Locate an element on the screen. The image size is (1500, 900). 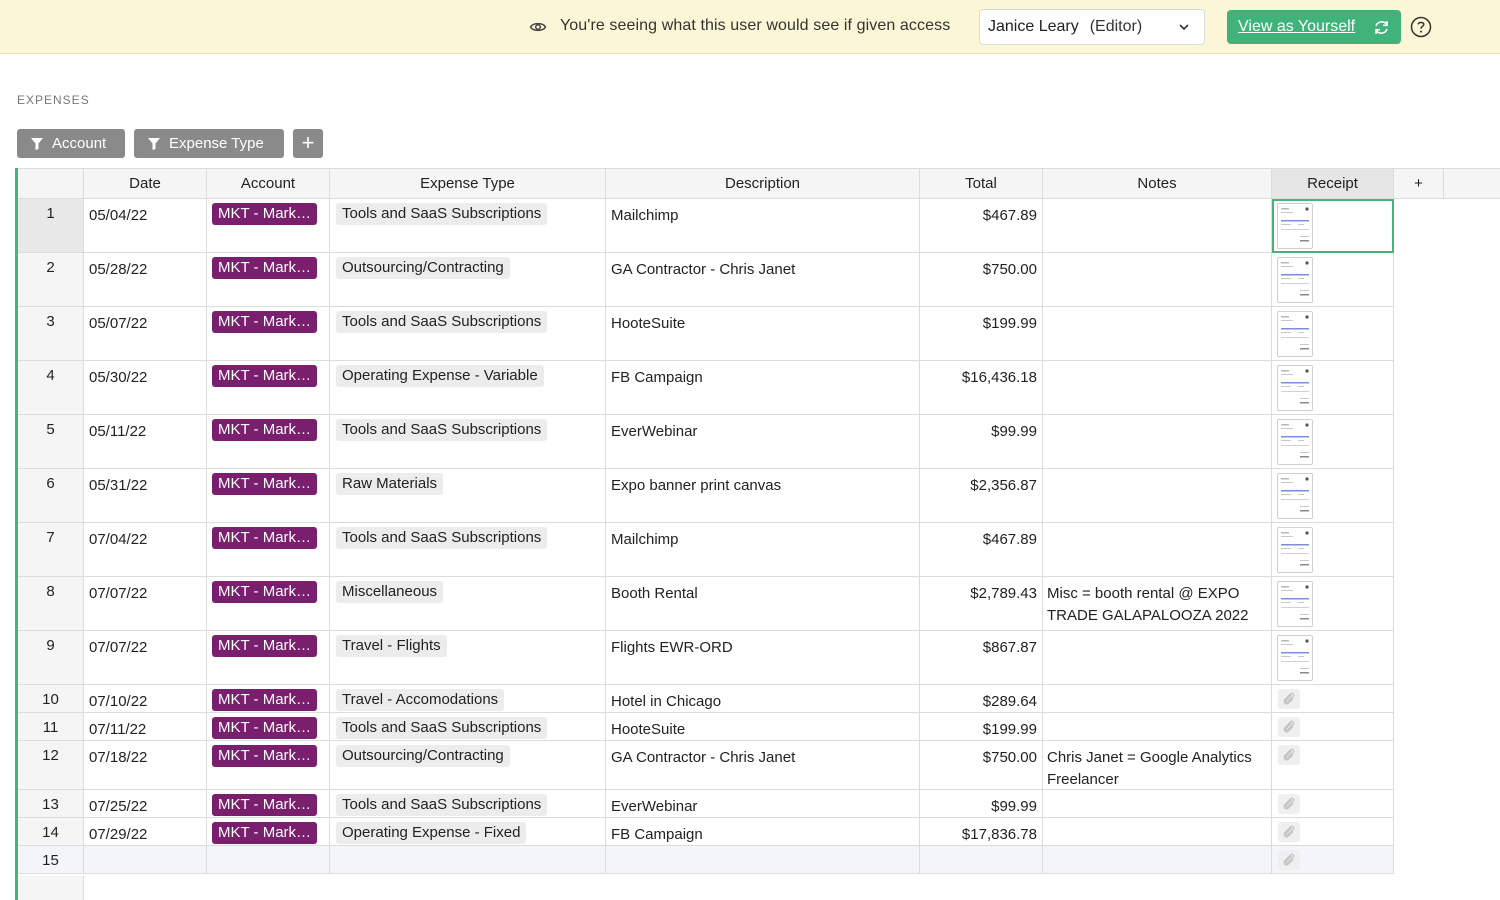
cell-expense-type: Raw Materials is located at coordinates (468, 496).